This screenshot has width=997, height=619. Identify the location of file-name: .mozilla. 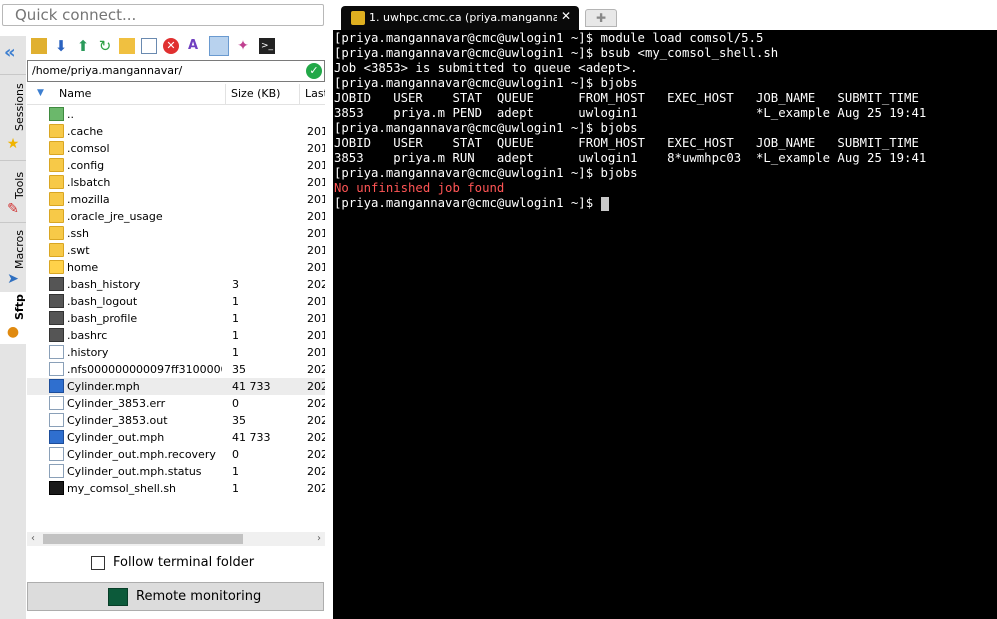
(88, 199).